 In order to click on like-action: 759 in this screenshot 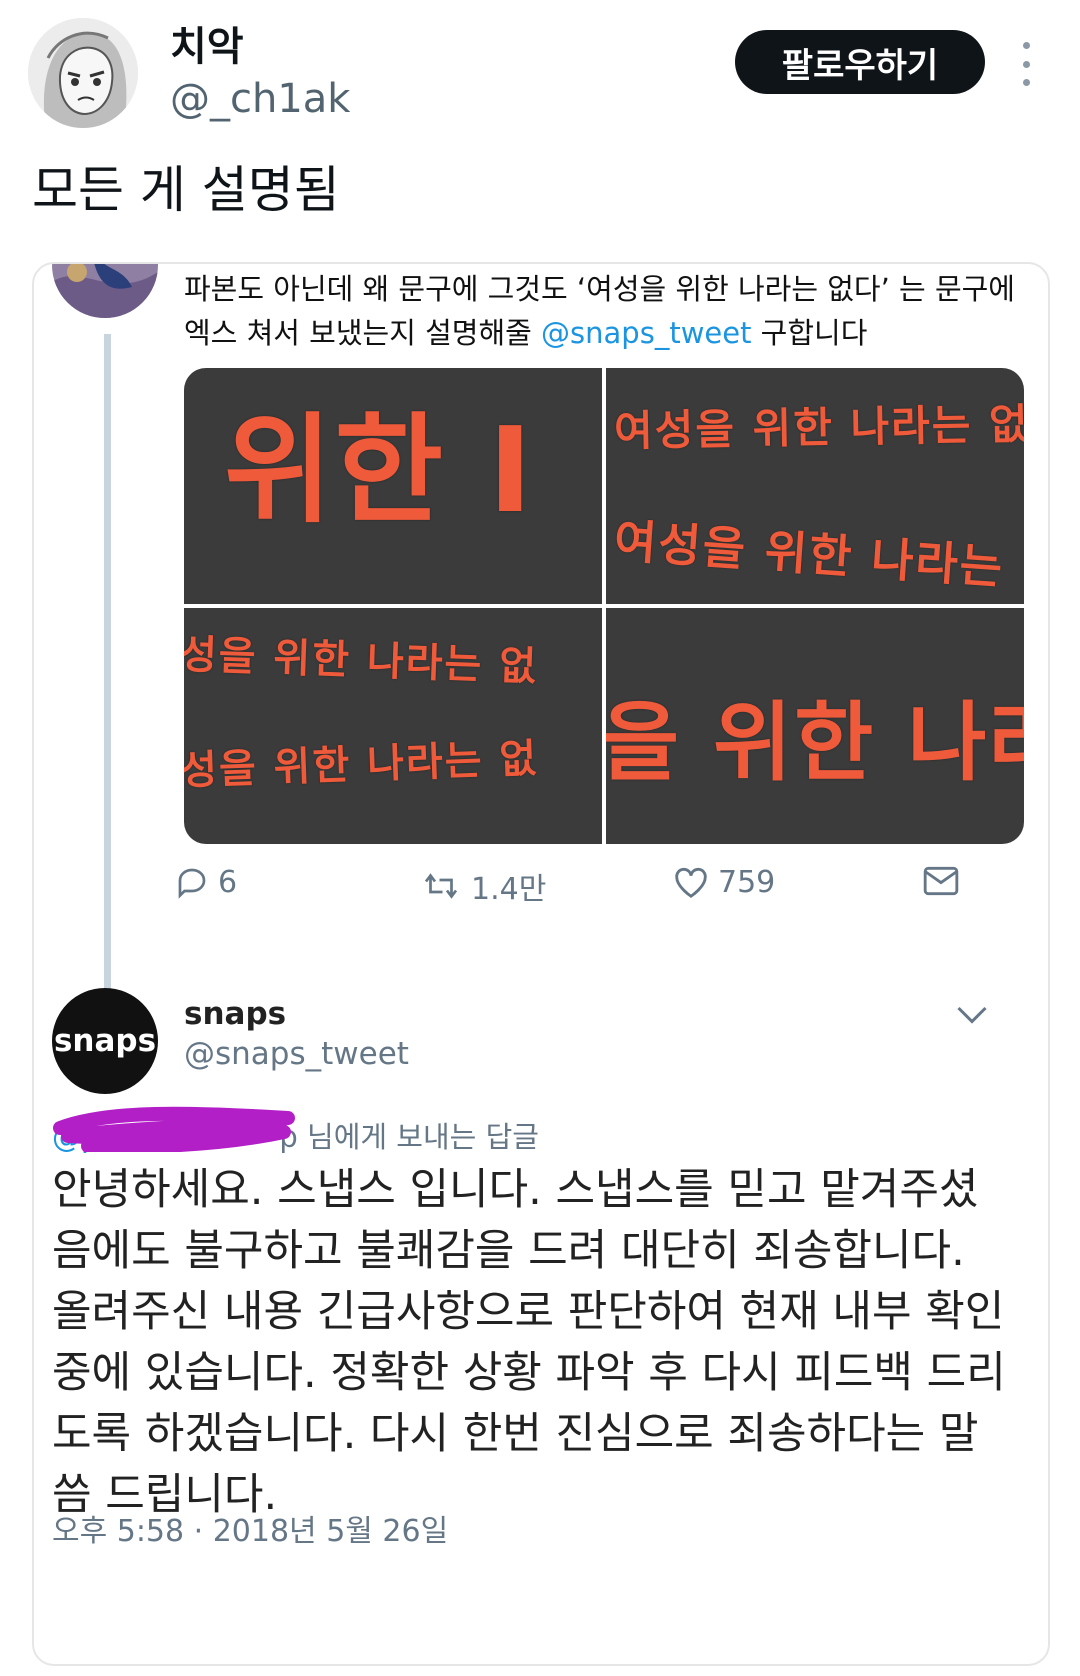, I will do `click(723, 882)`.